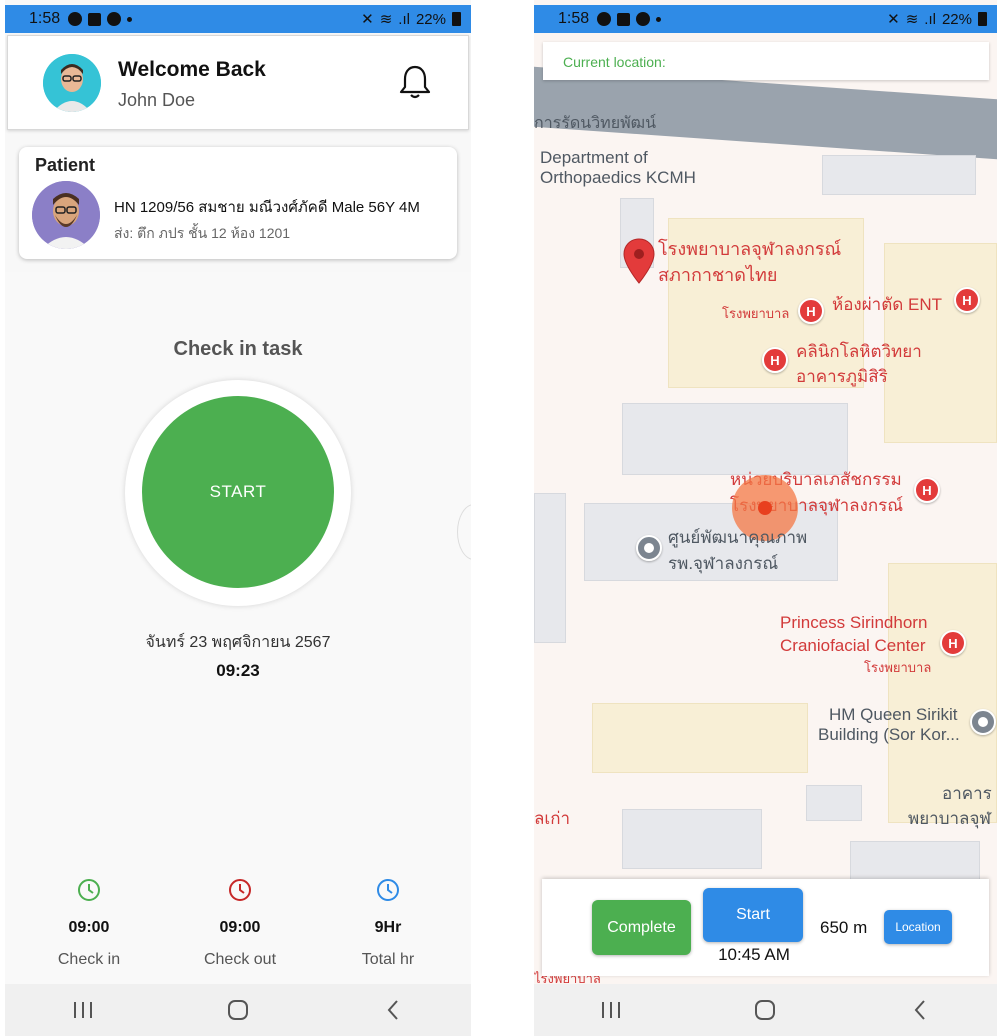 The height and width of the screenshot is (1036, 997). I want to click on current-location-dot, so click(765, 508).